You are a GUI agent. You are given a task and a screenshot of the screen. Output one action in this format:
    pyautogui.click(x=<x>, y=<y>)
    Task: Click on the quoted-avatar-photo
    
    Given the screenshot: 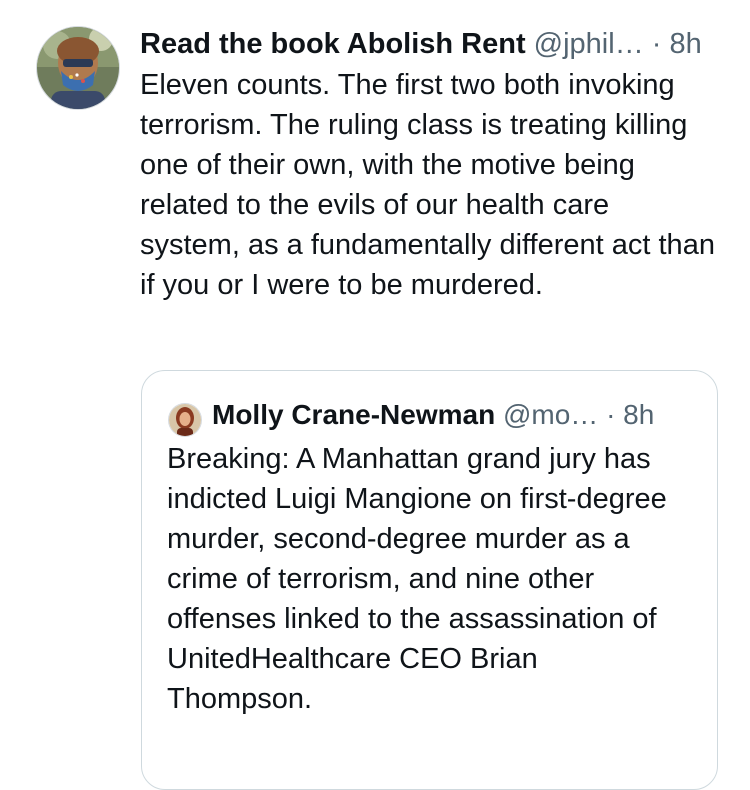 What is the action you would take?
    pyautogui.click(x=185, y=420)
    